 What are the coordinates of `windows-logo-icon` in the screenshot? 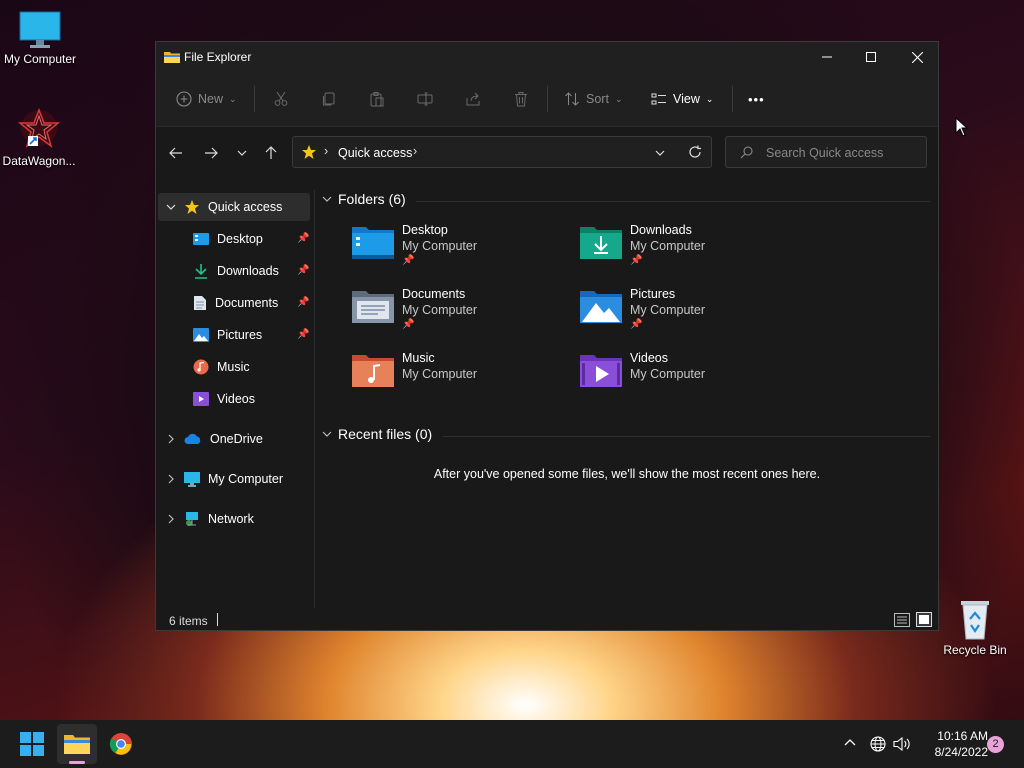 It's located at (32, 744).